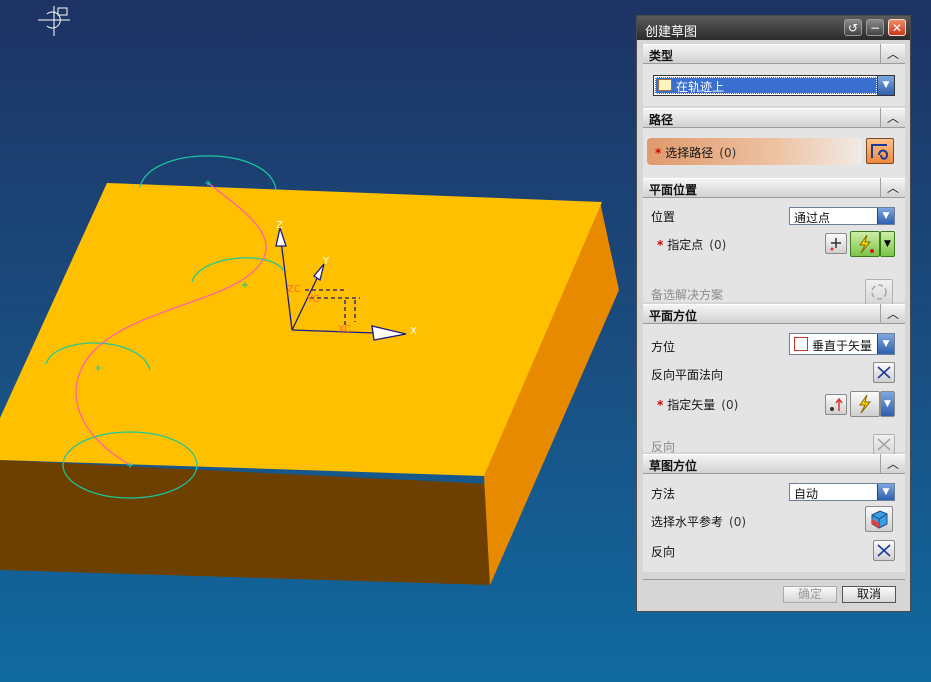 The width and height of the screenshot is (931, 682). I want to click on section-plane-orientation-label: 平面方位, so click(673, 316).